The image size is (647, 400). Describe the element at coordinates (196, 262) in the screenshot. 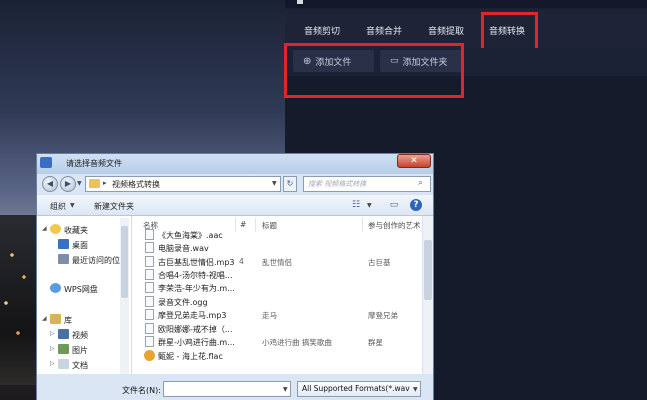

I see `file-name: 古巨基乱世情侣.mp3` at that location.